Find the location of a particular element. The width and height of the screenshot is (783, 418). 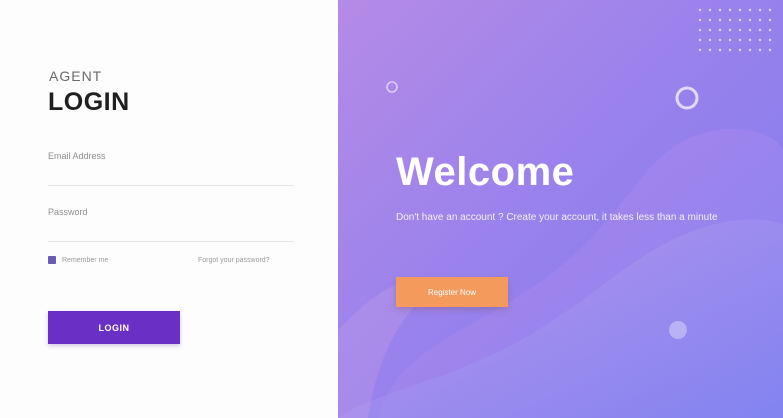

email-label: Email Address is located at coordinates (77, 156).